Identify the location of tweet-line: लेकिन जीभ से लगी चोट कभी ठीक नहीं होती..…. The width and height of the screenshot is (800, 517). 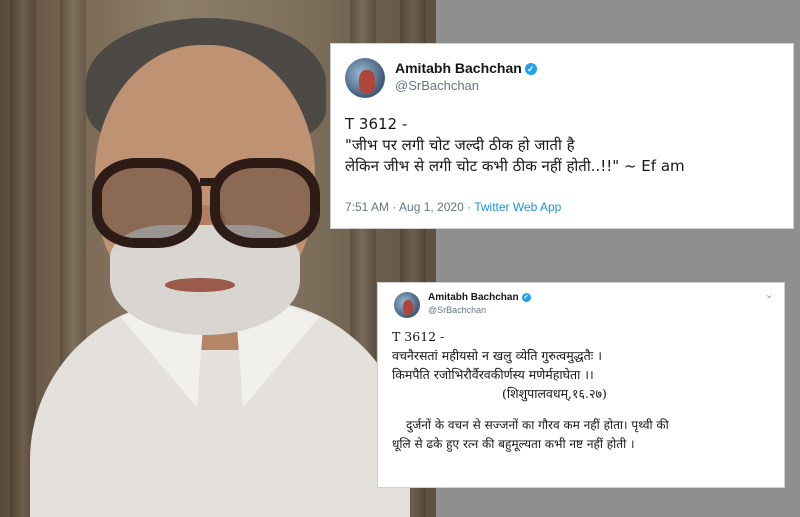
(515, 166).